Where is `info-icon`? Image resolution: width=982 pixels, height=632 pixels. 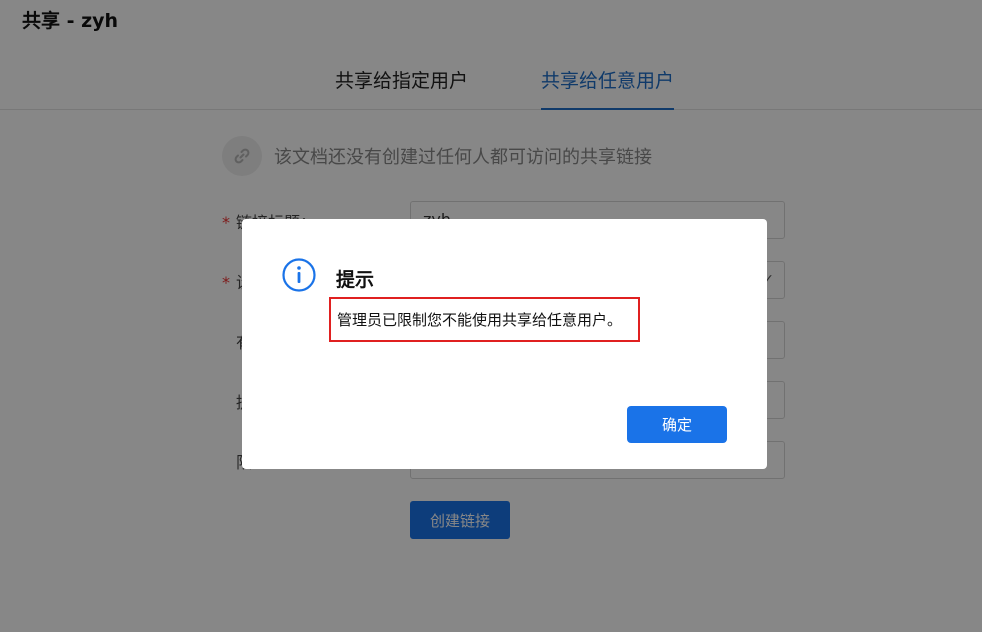 info-icon is located at coordinates (299, 275).